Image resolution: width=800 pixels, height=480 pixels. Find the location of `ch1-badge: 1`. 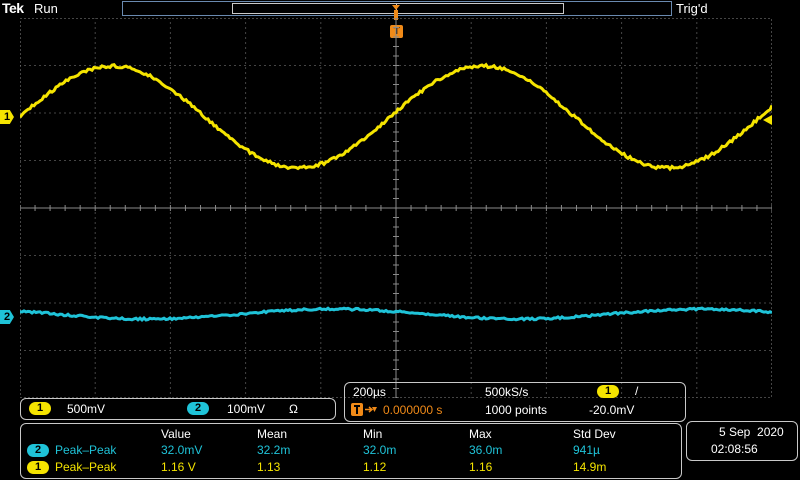

ch1-badge: 1 is located at coordinates (40, 408).